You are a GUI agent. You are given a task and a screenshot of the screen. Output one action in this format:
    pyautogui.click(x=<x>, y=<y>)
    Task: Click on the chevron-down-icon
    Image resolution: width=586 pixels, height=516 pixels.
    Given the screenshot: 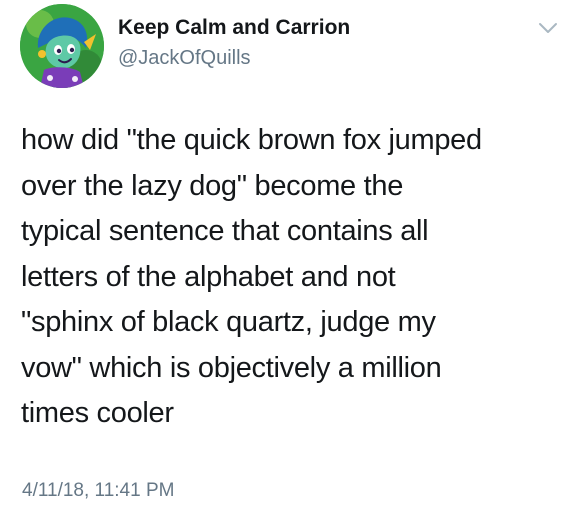 What is the action you would take?
    pyautogui.click(x=548, y=28)
    